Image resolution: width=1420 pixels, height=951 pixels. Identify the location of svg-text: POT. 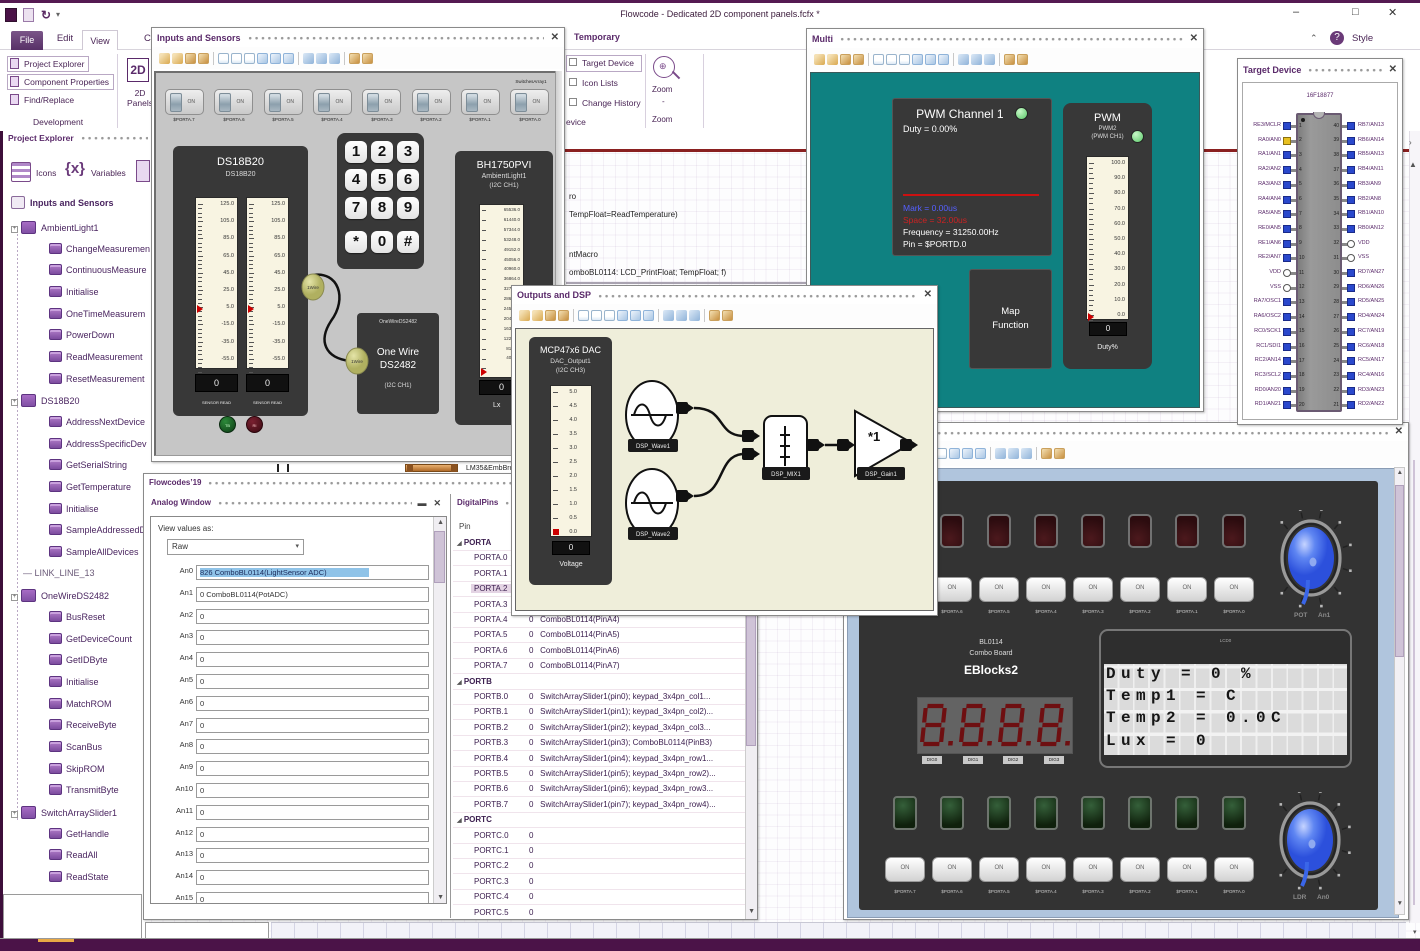
(1300, 615).